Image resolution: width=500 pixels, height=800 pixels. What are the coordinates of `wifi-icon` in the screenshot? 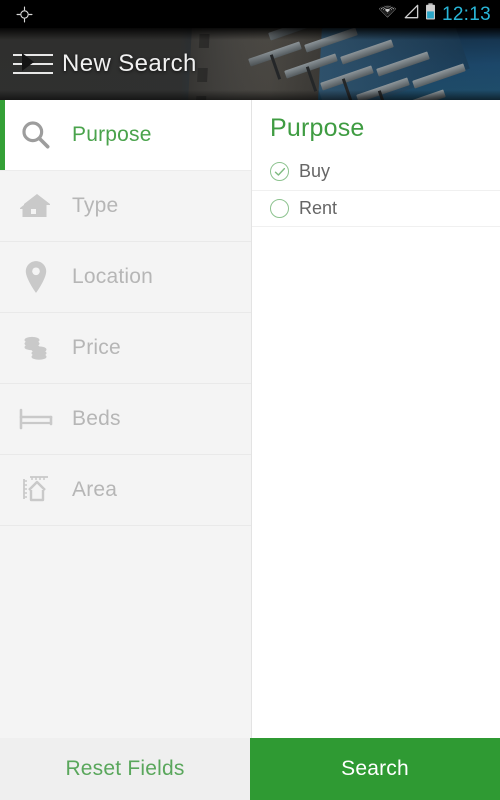 It's located at (387, 14).